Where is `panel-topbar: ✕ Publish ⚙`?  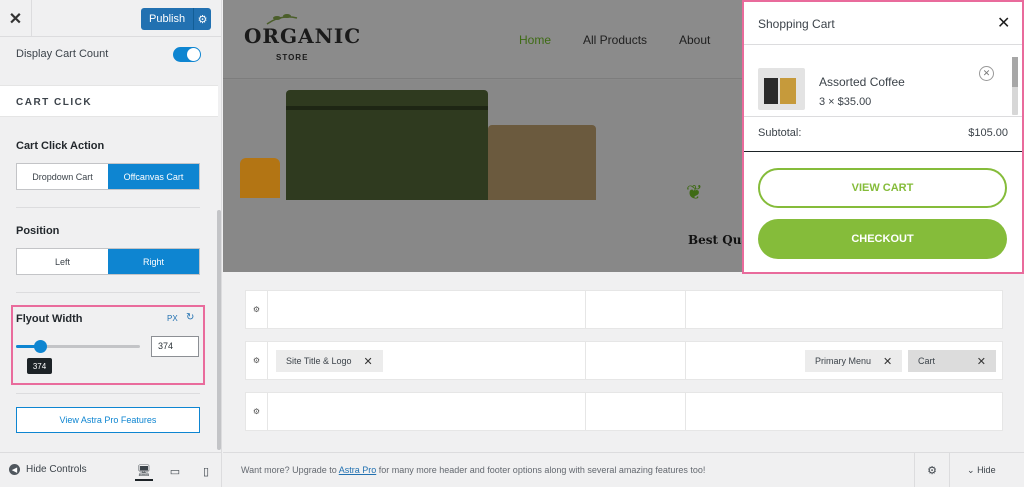 panel-topbar: ✕ Publish ⚙ is located at coordinates (110, 18).